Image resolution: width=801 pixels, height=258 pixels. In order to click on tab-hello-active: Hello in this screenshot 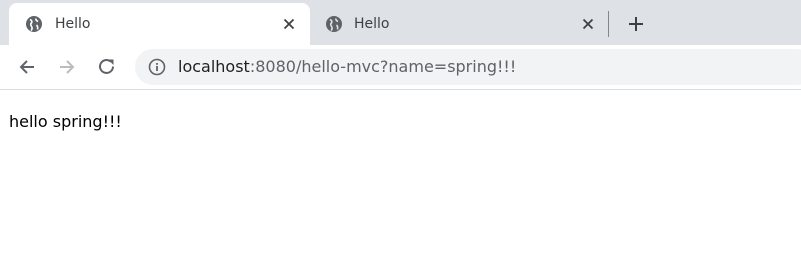, I will do `click(159, 24)`.